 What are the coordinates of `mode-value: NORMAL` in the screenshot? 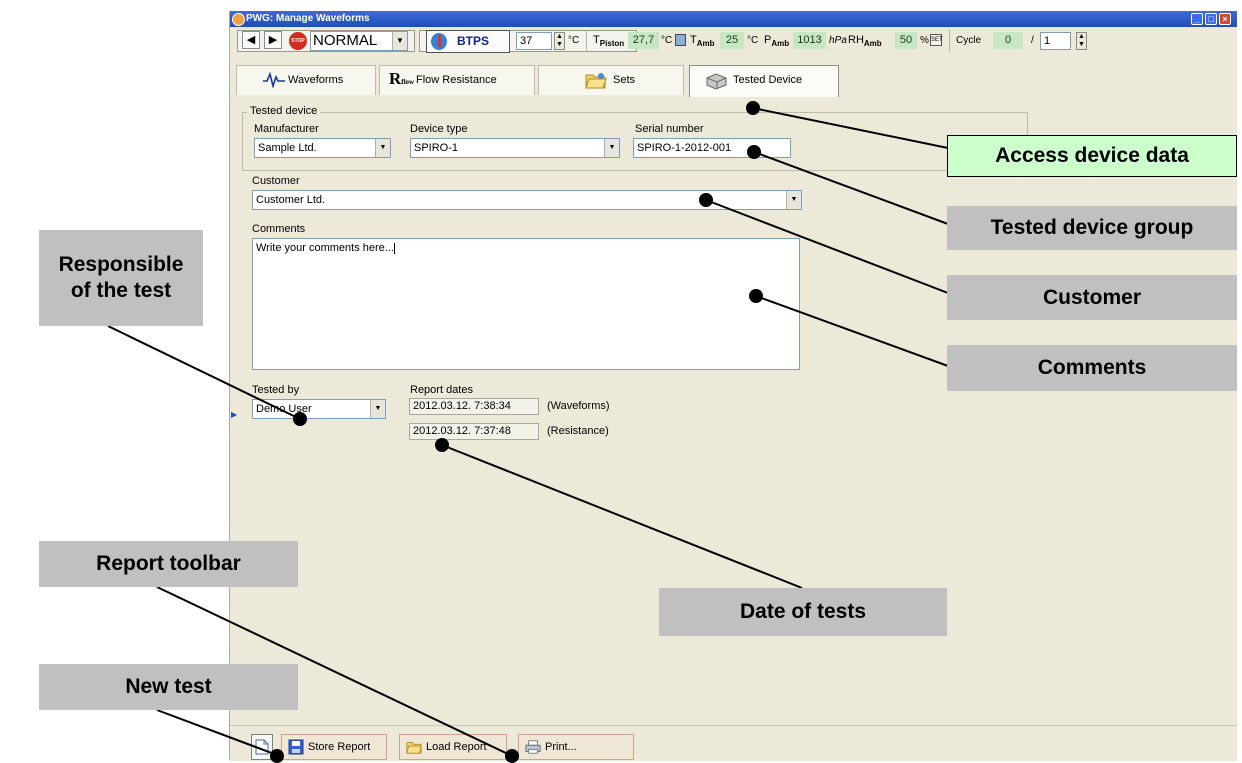 It's located at (345, 40).